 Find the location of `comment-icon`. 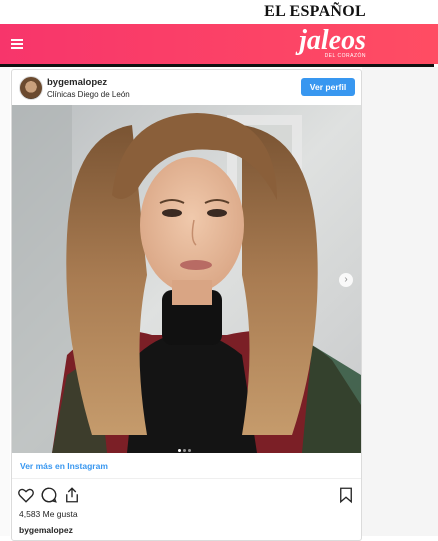

comment-icon is located at coordinates (49, 495).